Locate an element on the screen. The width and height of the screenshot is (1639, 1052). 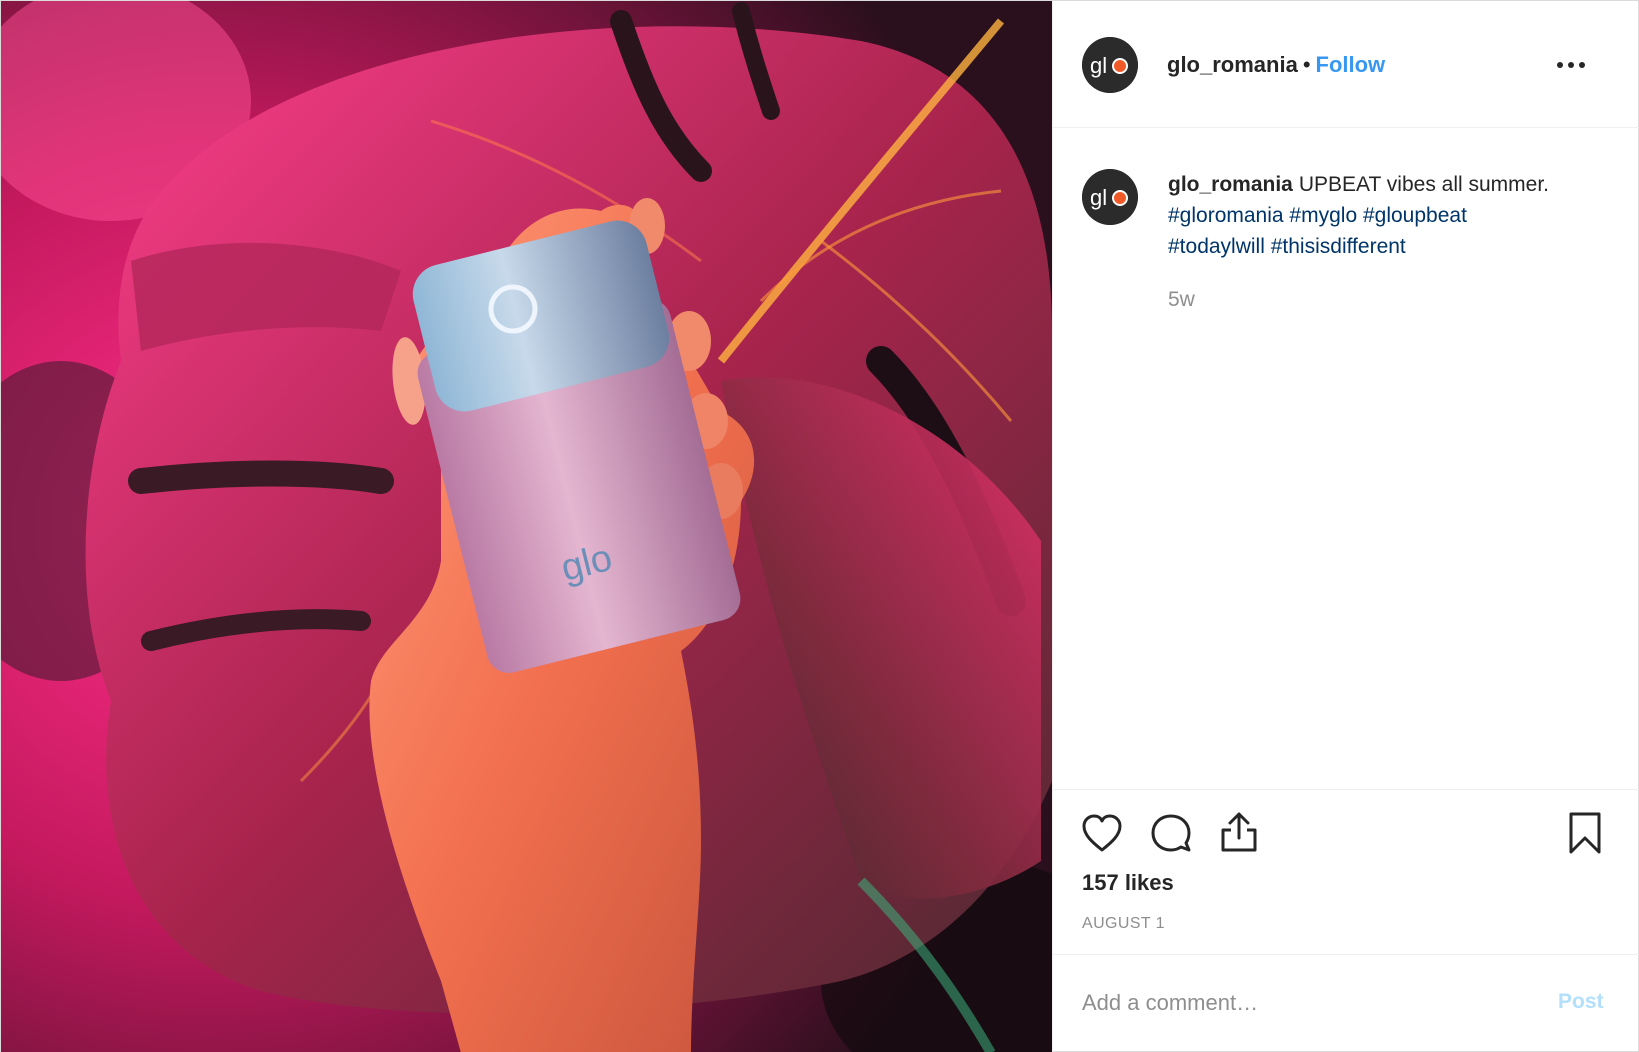
post-comment-button: Post is located at coordinates (1581, 1002).